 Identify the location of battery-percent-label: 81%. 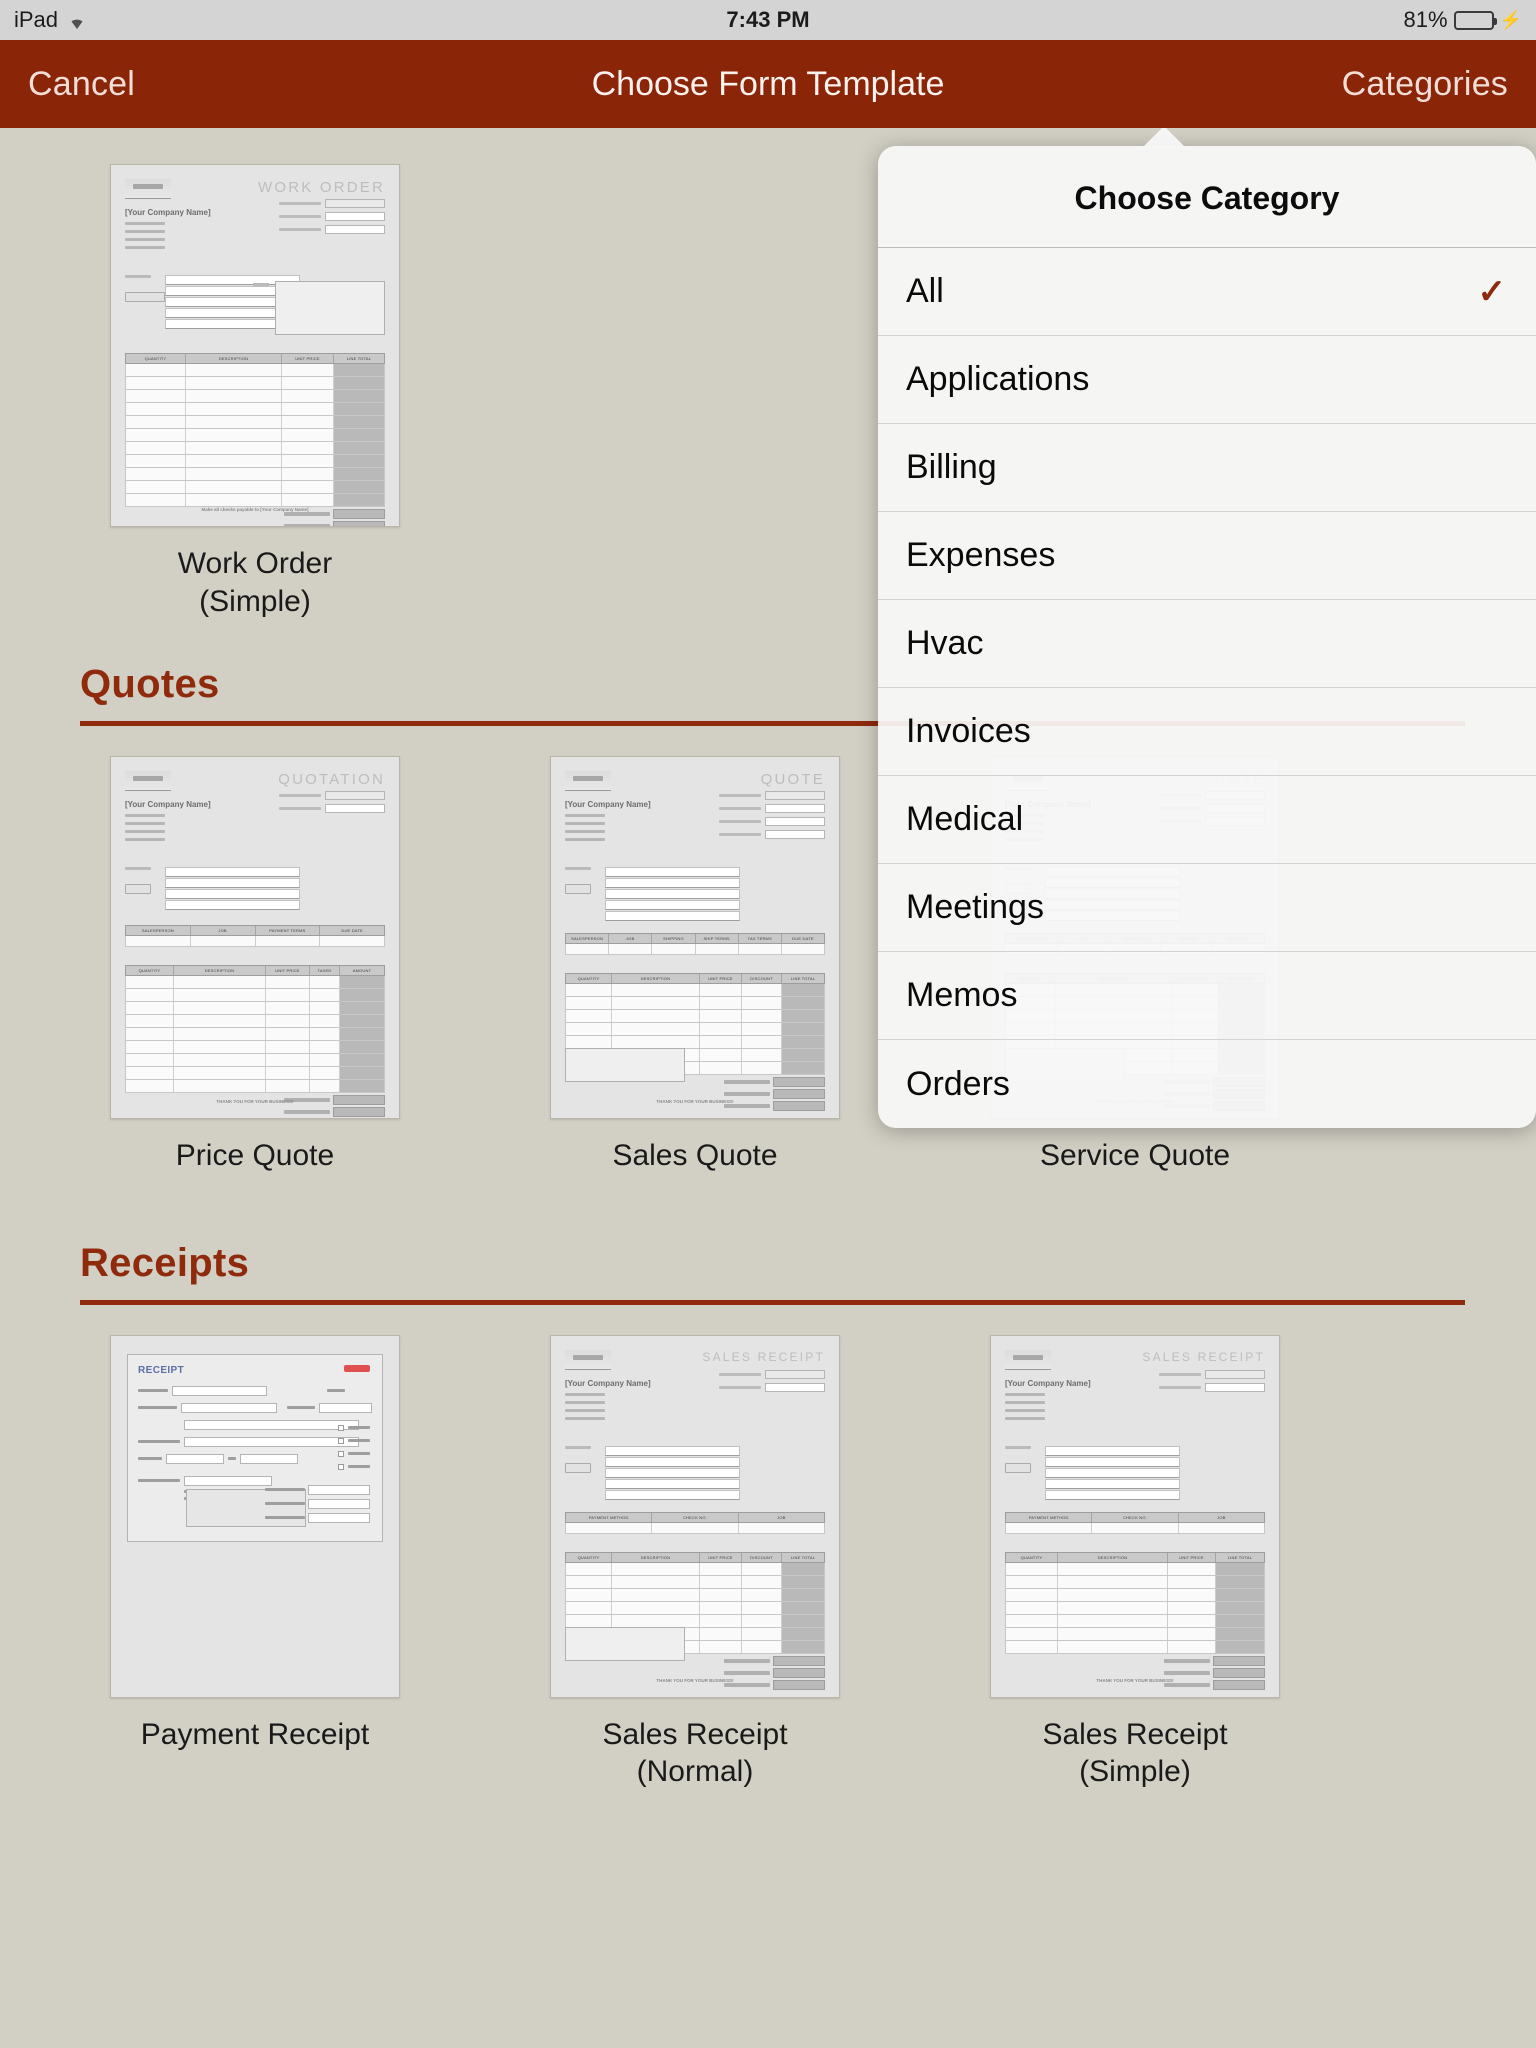
(1425, 19).